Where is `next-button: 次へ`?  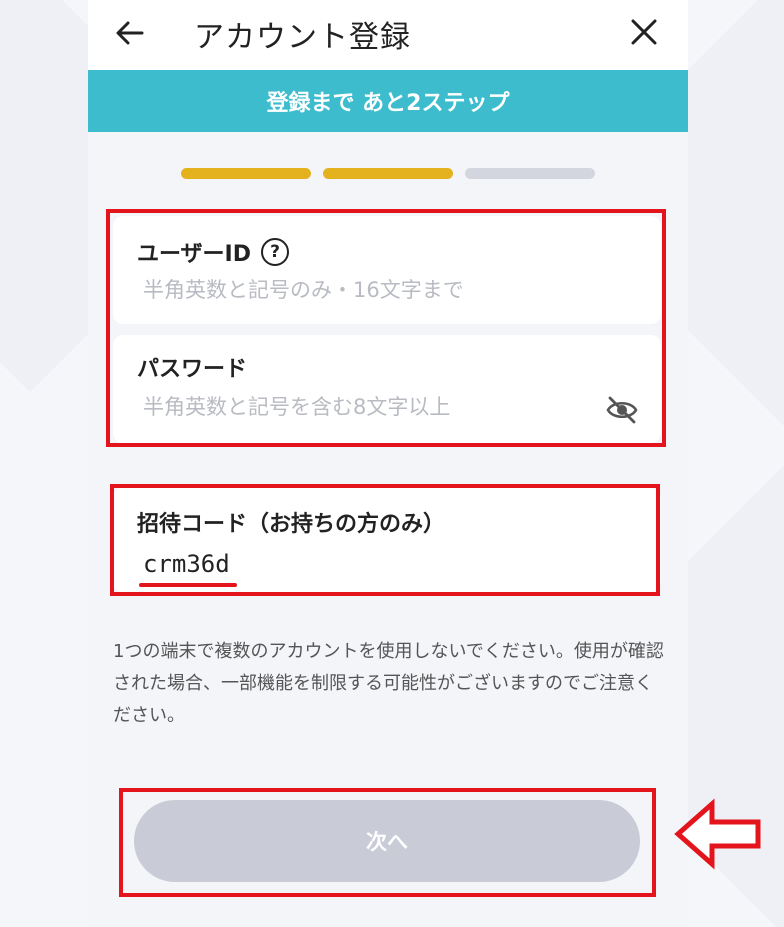 next-button: 次へ is located at coordinates (387, 841).